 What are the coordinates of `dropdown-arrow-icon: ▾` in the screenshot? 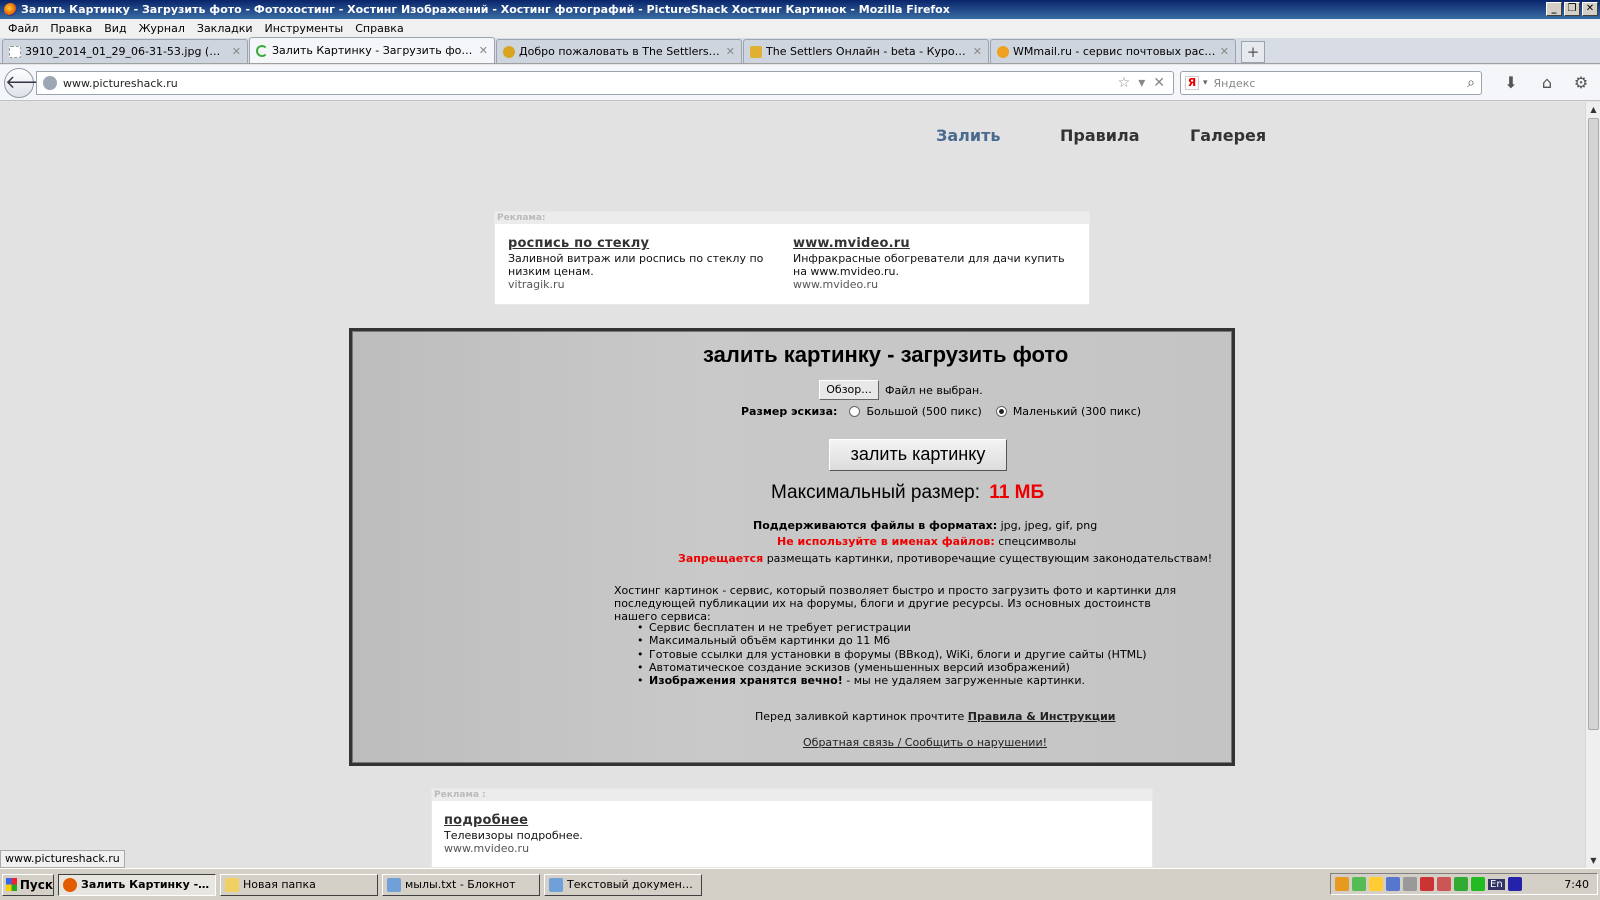 It's located at (1141, 83).